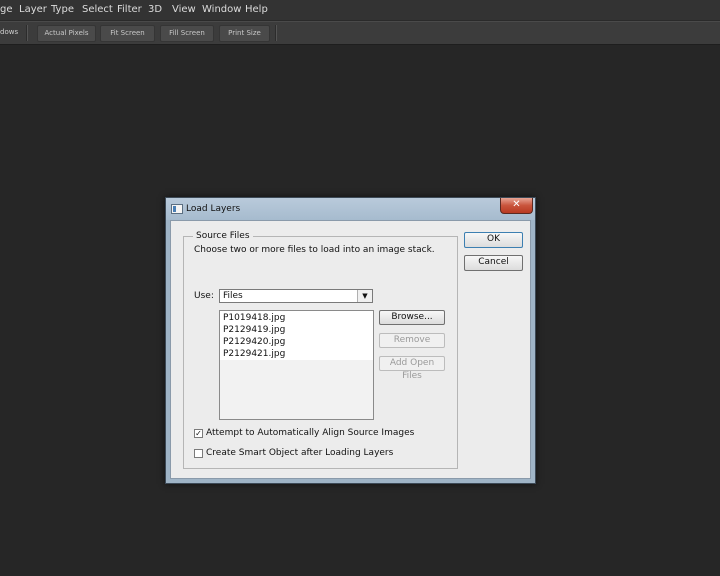  Describe the element at coordinates (97, 10) in the screenshot. I see `menu-select: Select` at that location.